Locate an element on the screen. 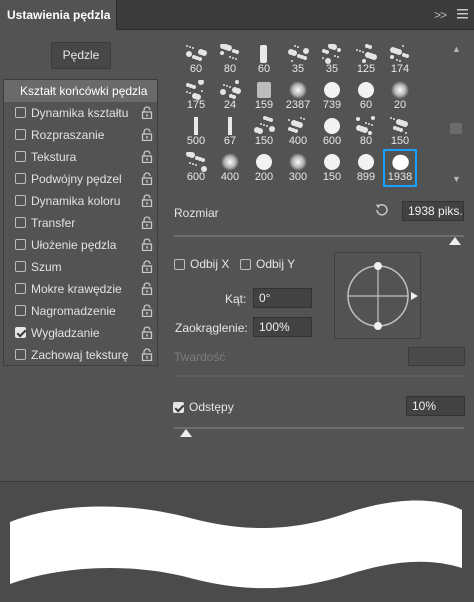 This screenshot has width=474, height=602. brushes-button: Pędzle is located at coordinates (81, 55).